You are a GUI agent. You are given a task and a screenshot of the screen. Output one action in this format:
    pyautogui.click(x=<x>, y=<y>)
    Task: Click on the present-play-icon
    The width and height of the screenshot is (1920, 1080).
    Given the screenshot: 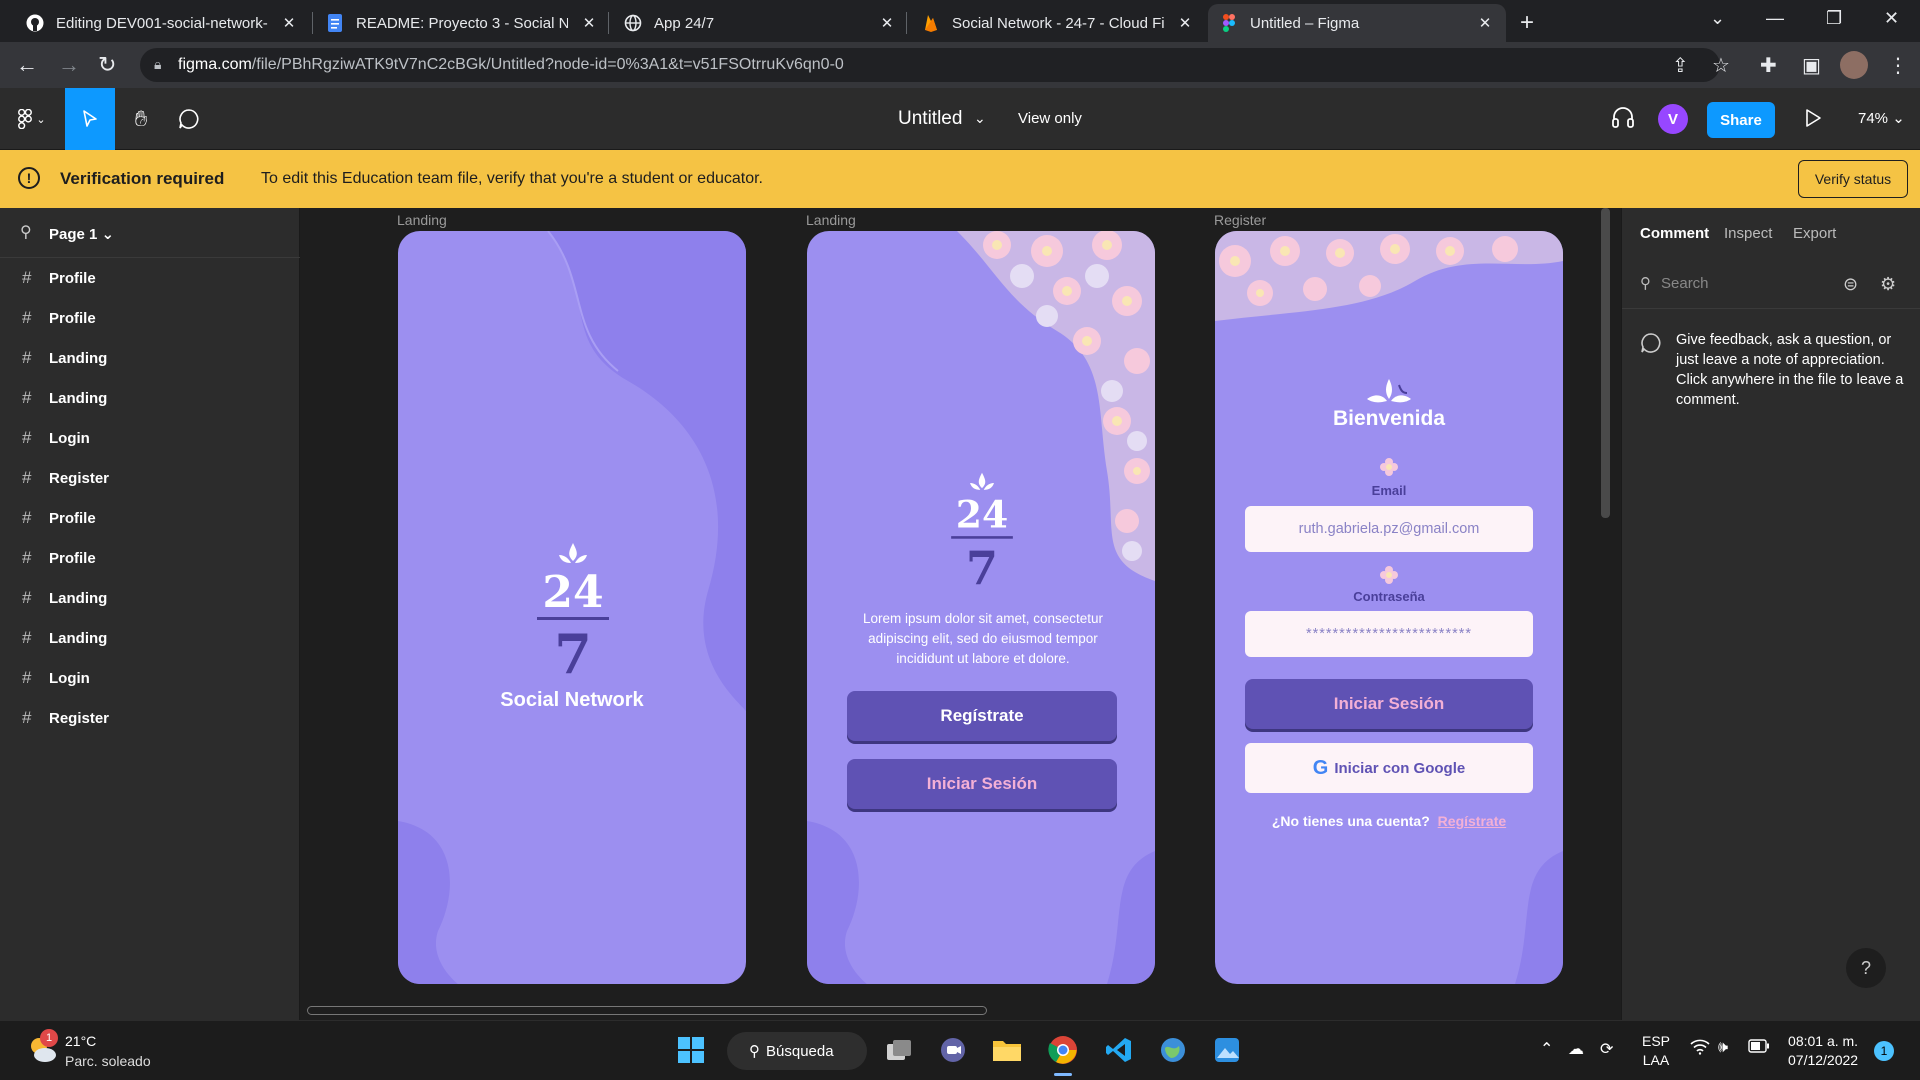 What is the action you would take?
    pyautogui.click(x=1813, y=120)
    